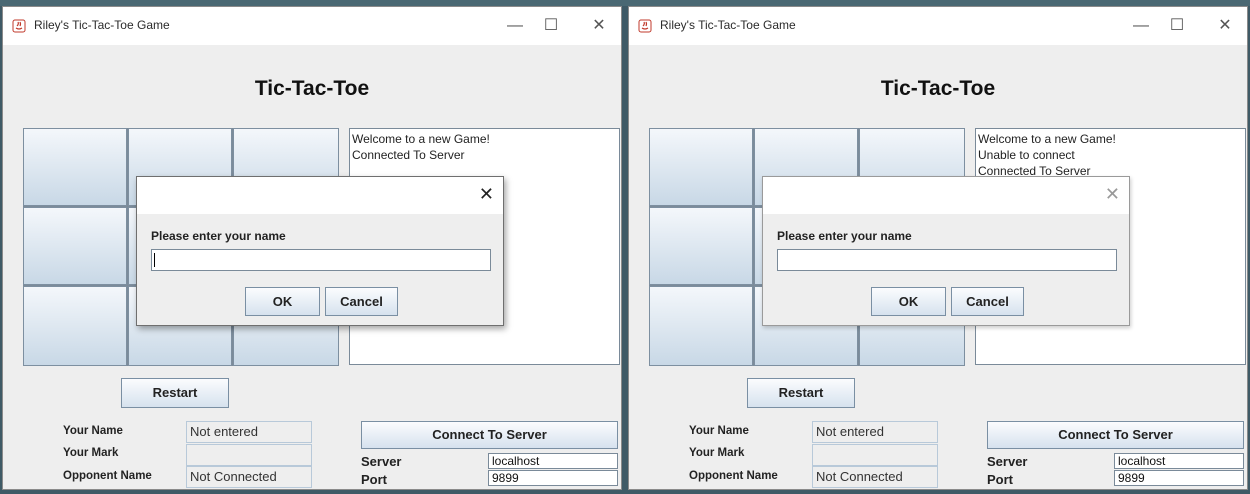 Image resolution: width=1250 pixels, height=494 pixels. I want to click on log-line: Unable to connect, so click(1026, 155).